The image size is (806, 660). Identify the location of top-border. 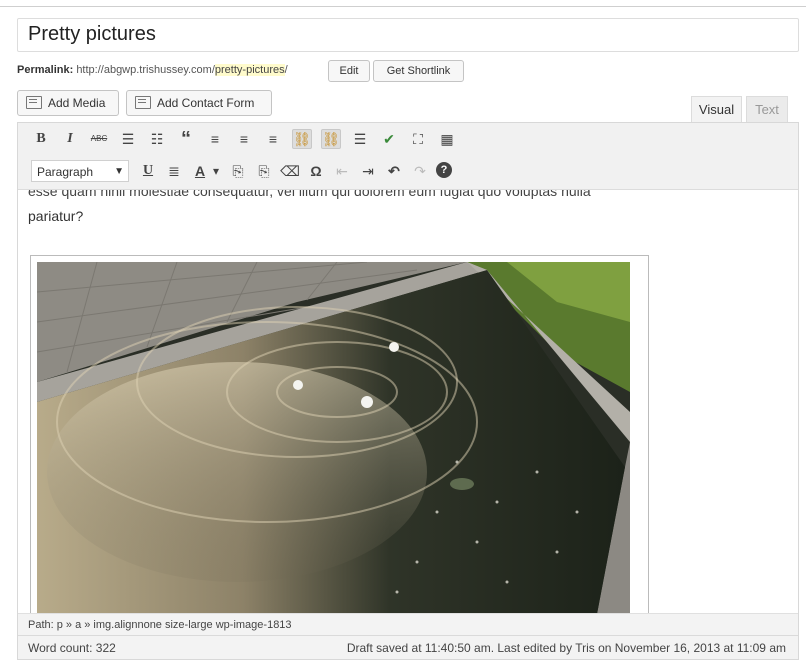
(403, 6).